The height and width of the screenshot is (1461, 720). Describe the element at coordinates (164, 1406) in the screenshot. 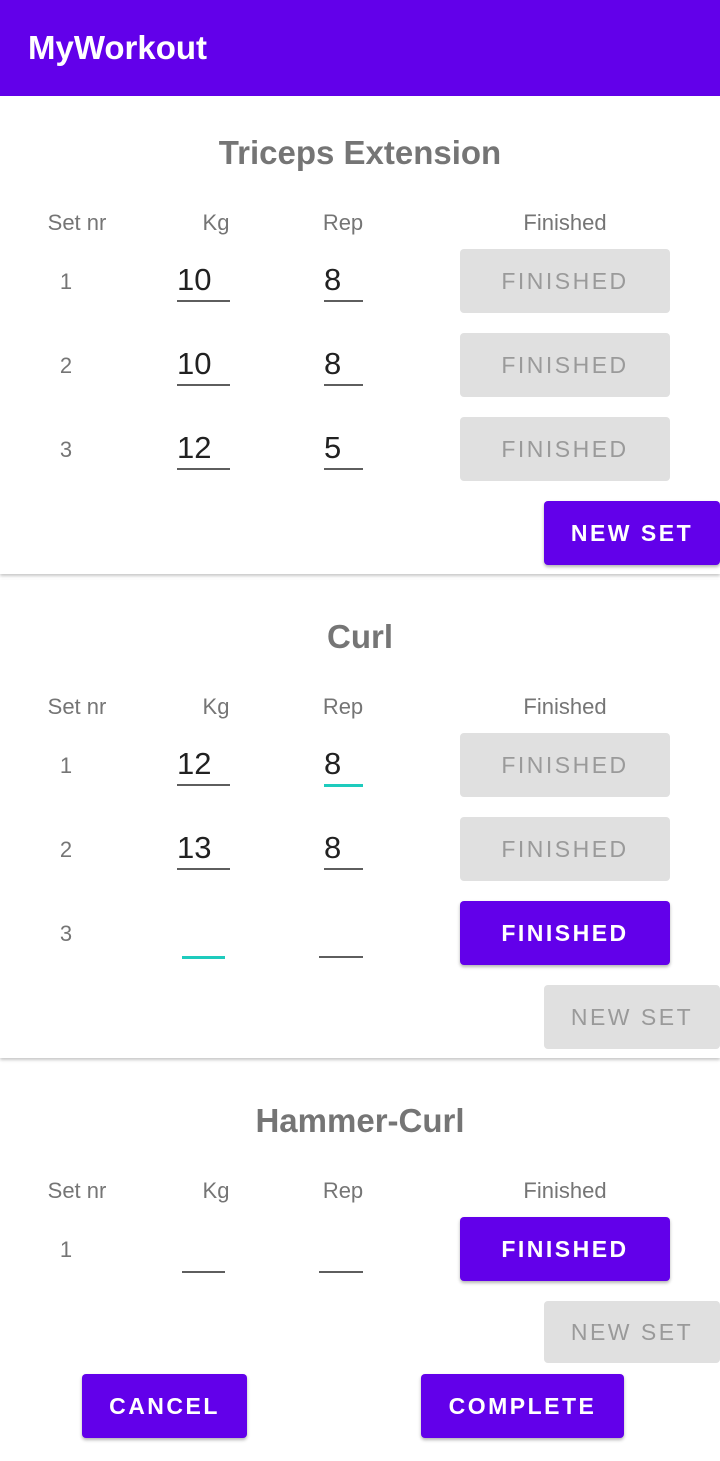

I see `cancel-button: CANCEL` at that location.